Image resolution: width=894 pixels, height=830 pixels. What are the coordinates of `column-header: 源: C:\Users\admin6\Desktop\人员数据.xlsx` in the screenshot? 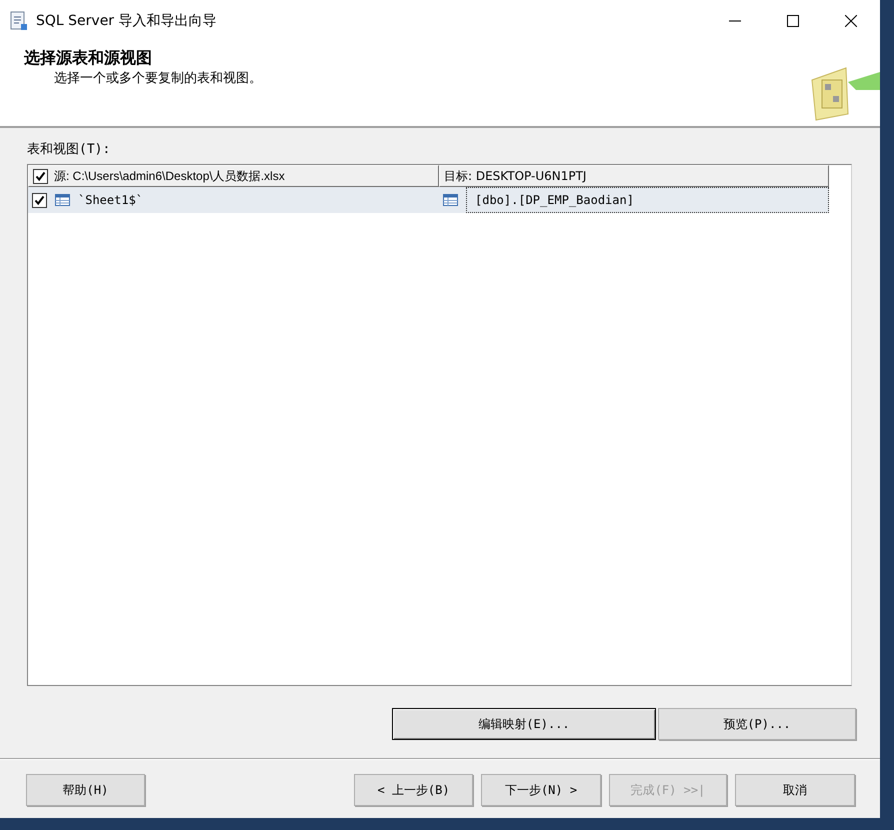 It's located at (233, 176).